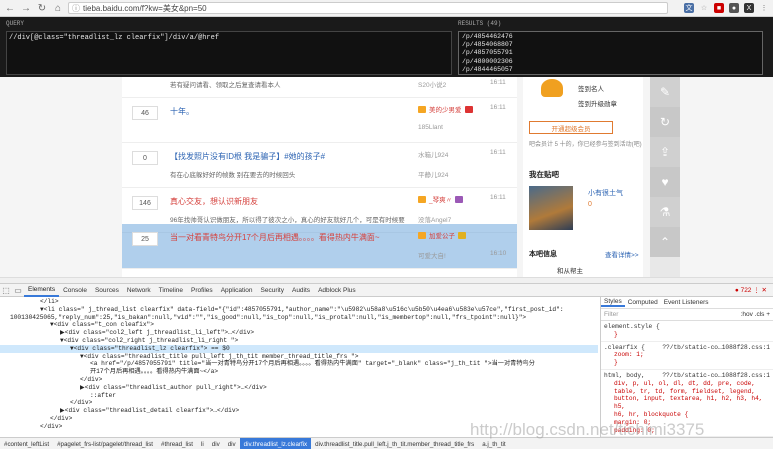  Describe the element at coordinates (755, 315) in the screenshot. I see `hov-cls-buttons: :hov .cls +` at that location.